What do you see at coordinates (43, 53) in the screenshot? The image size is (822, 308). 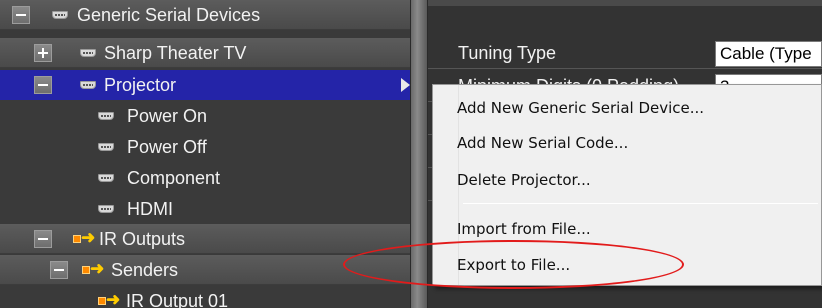 I see `expand-icon` at bounding box center [43, 53].